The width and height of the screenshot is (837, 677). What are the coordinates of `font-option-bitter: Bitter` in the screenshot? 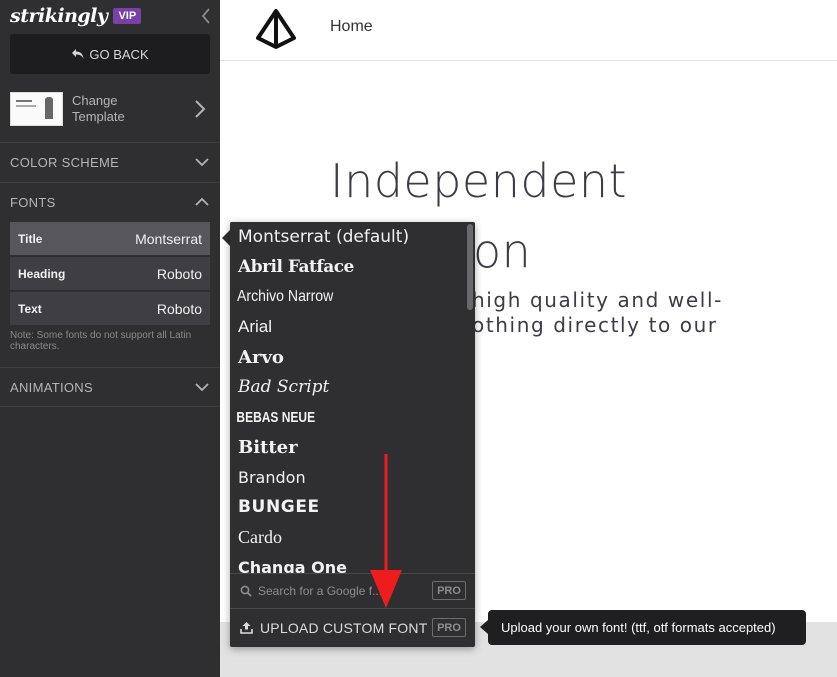 It's located at (352, 447).